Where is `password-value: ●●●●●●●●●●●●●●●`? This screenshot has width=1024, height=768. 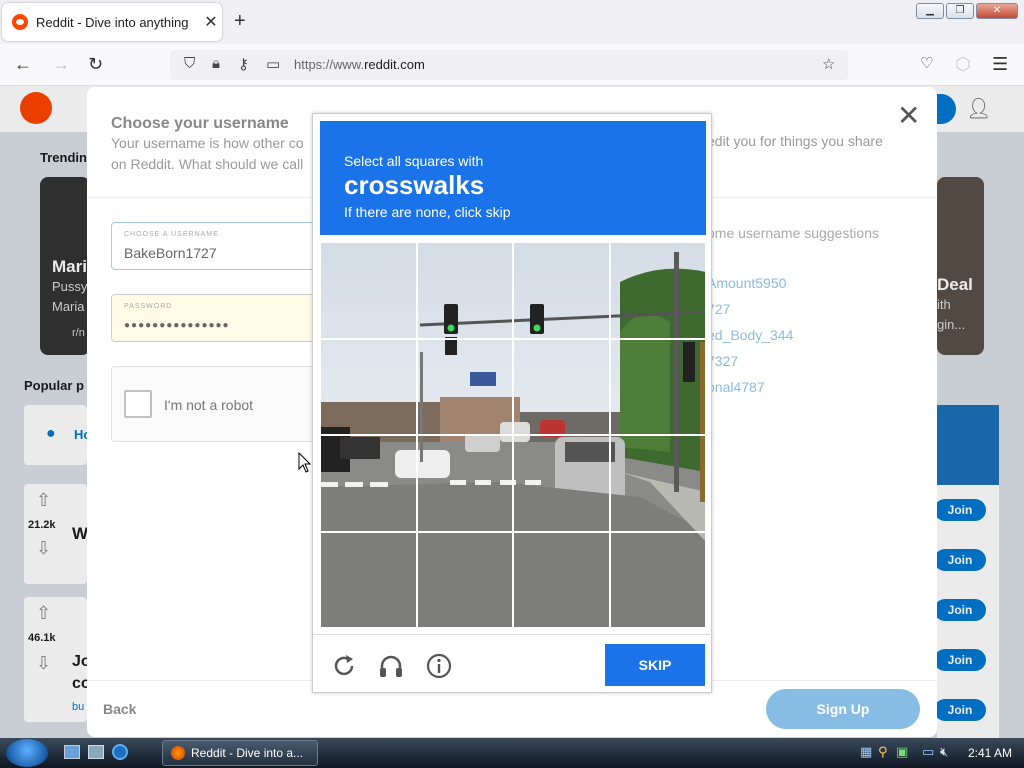 password-value: ●●●●●●●●●●●●●●● is located at coordinates (177, 325).